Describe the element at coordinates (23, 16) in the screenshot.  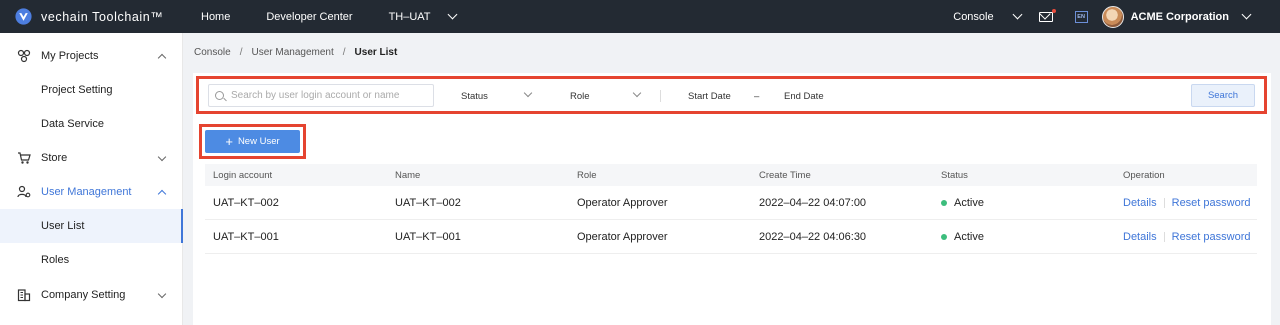
I see `vechain-logo-icon` at that location.